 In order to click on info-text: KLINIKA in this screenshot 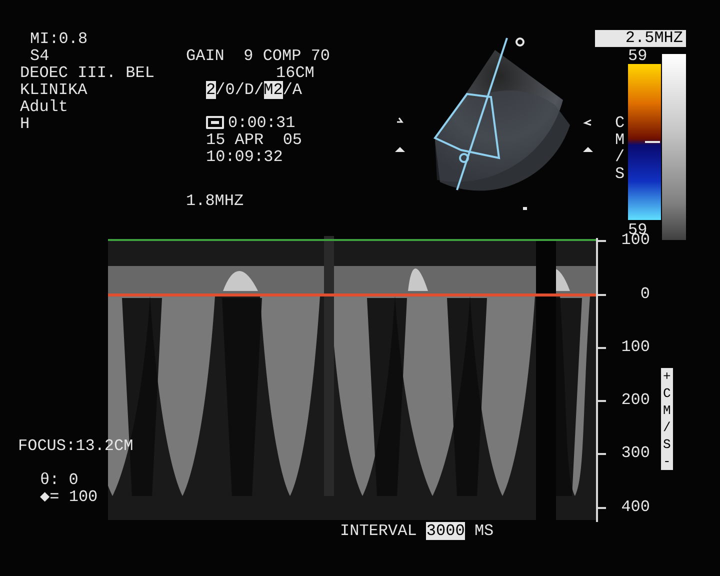, I will do `click(54, 90)`.